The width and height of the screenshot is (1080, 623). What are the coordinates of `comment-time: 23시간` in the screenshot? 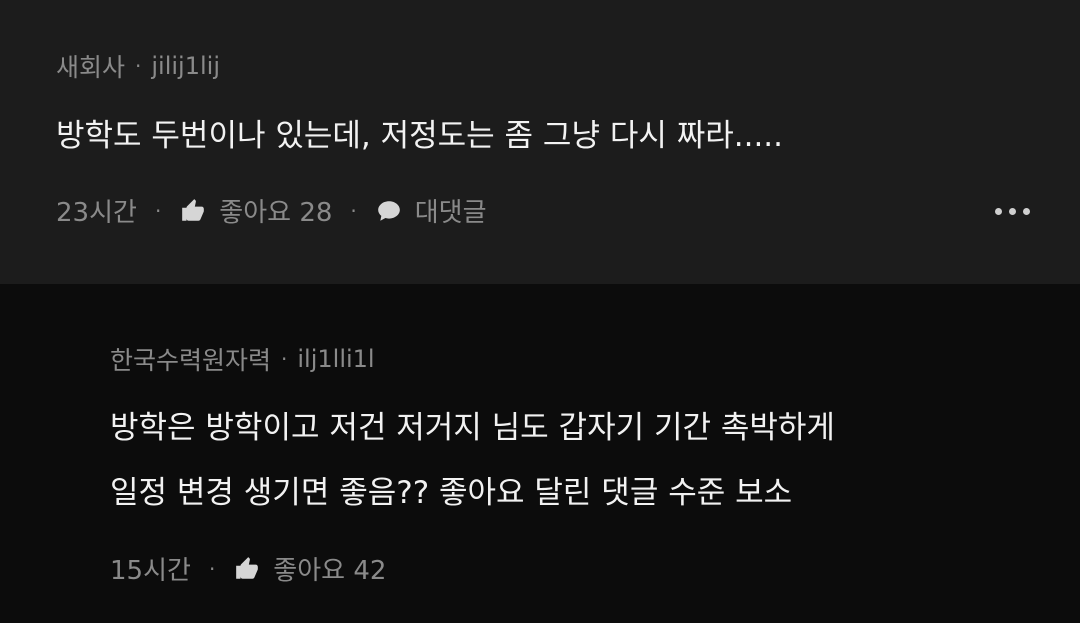 It's located at (96, 213).